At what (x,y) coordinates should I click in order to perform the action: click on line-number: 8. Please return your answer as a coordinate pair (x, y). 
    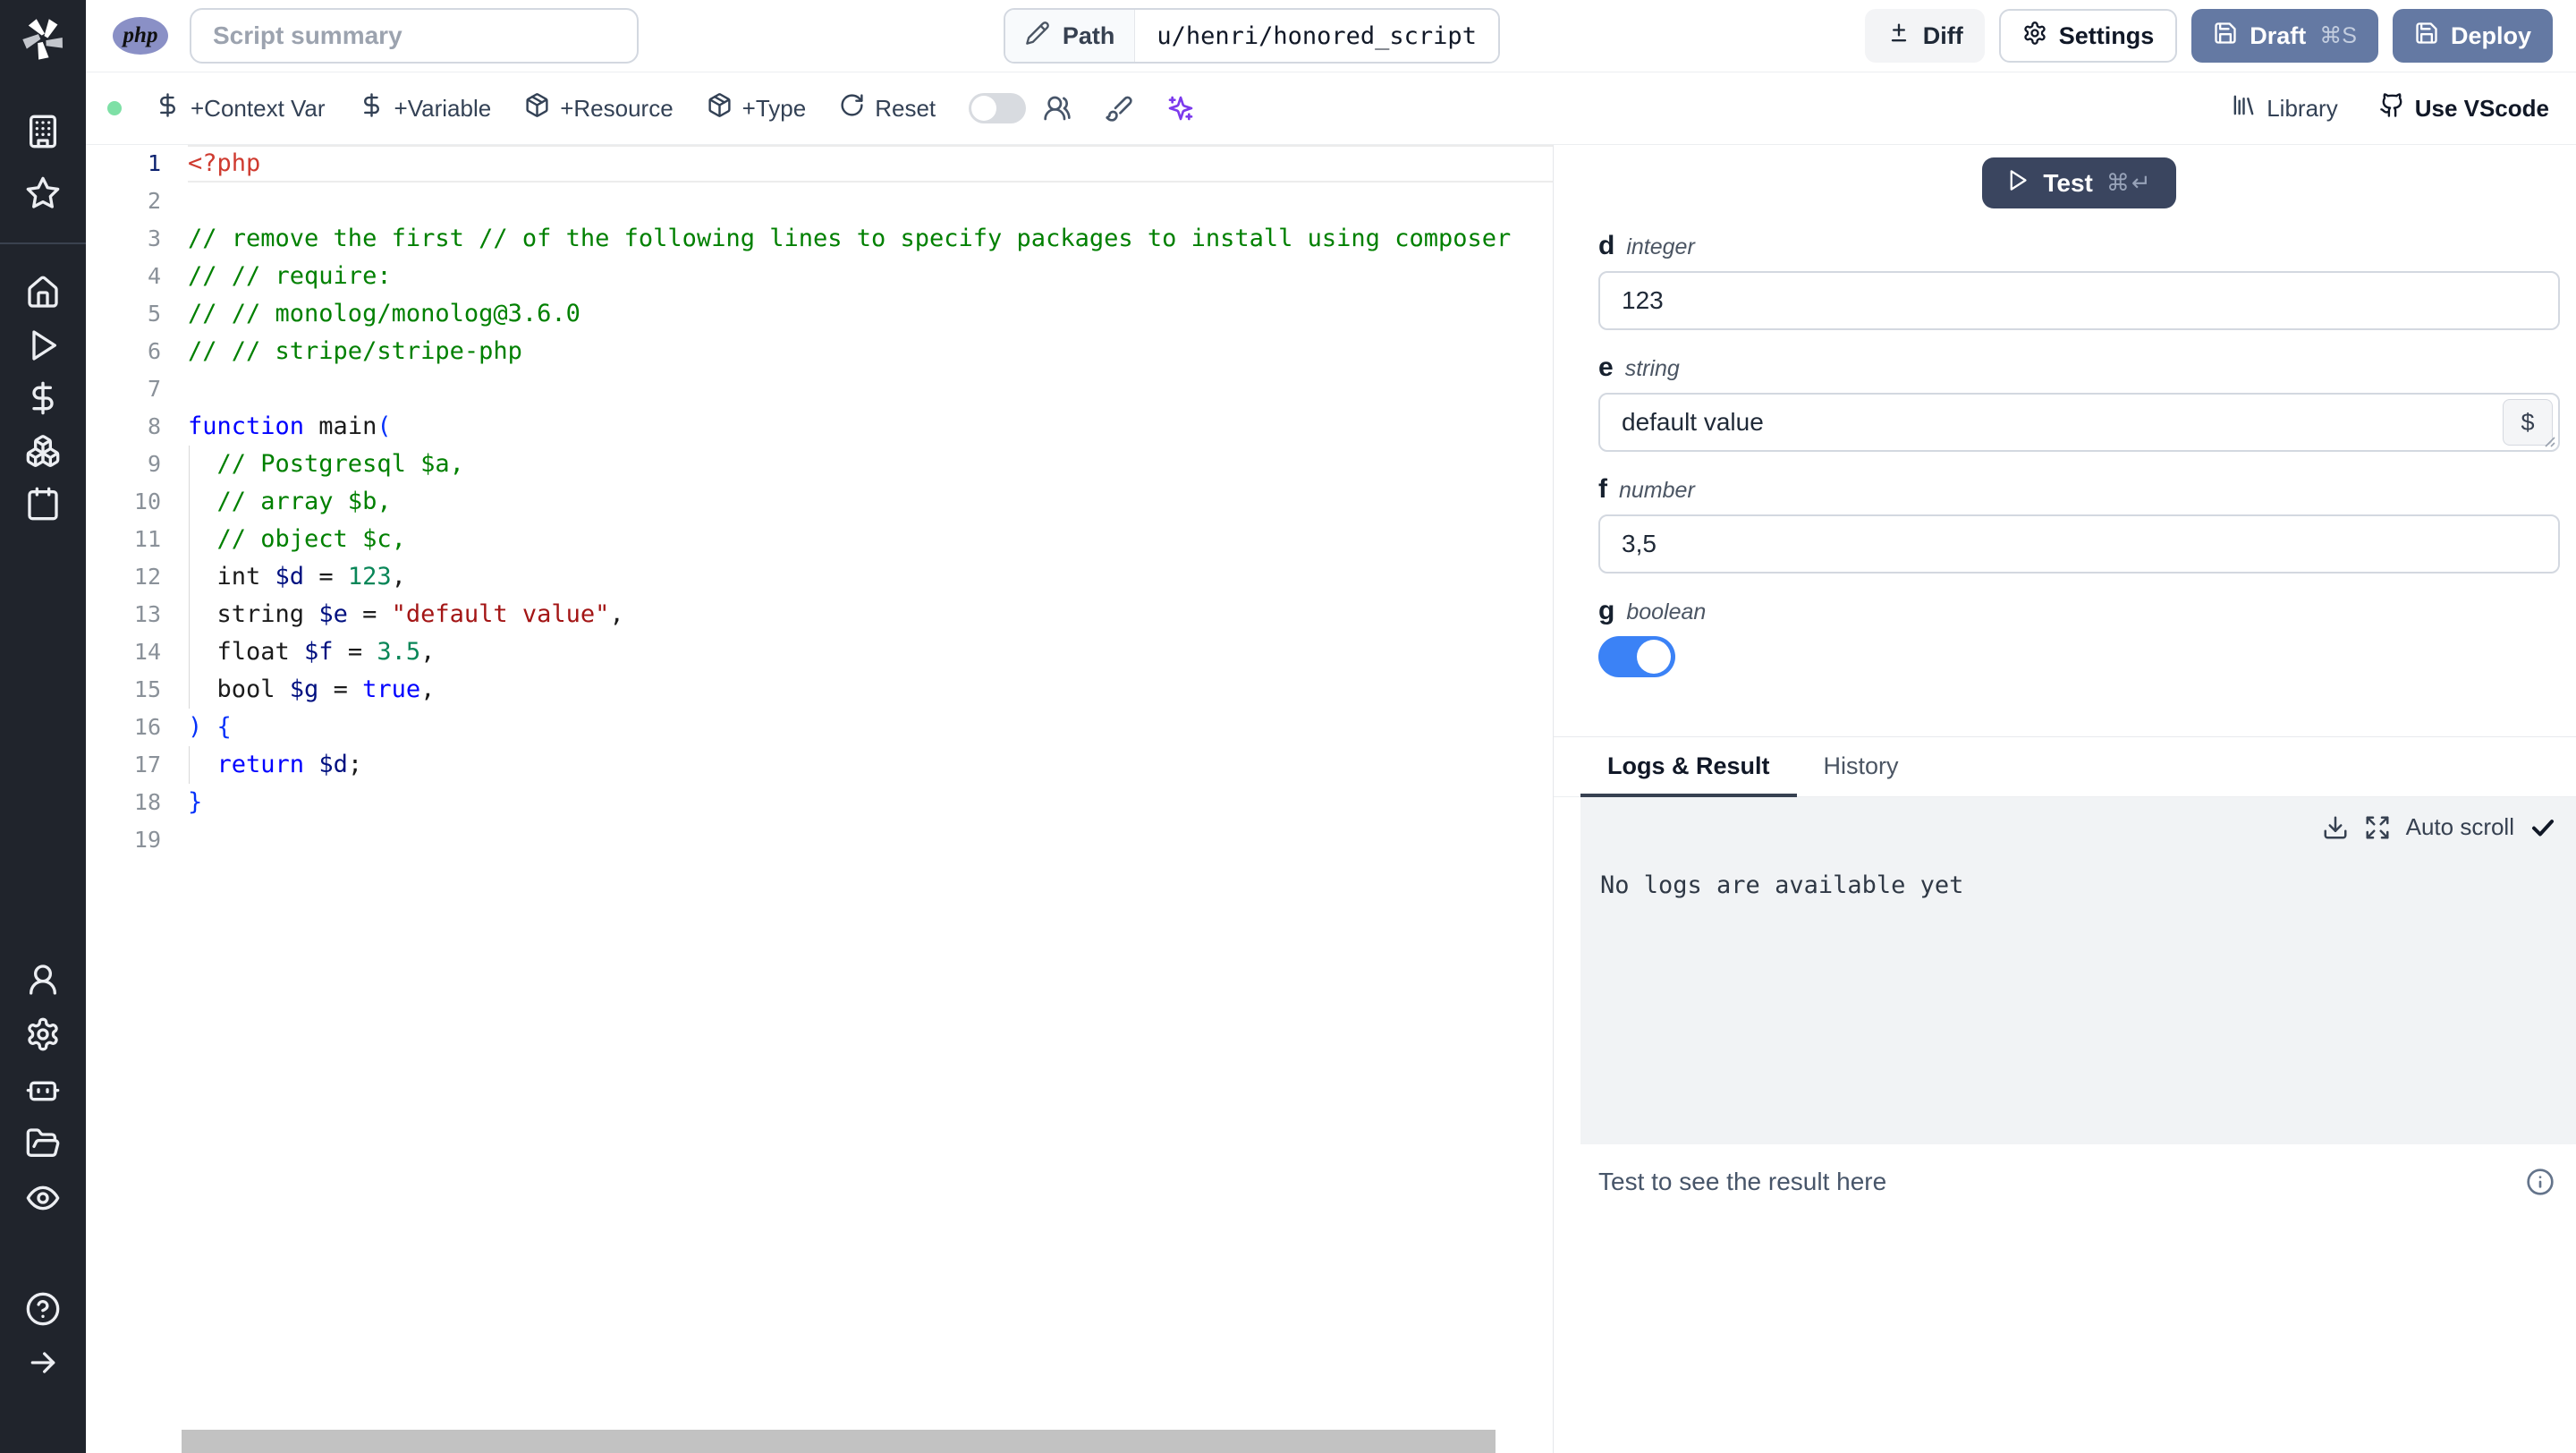
    Looking at the image, I should click on (154, 426).